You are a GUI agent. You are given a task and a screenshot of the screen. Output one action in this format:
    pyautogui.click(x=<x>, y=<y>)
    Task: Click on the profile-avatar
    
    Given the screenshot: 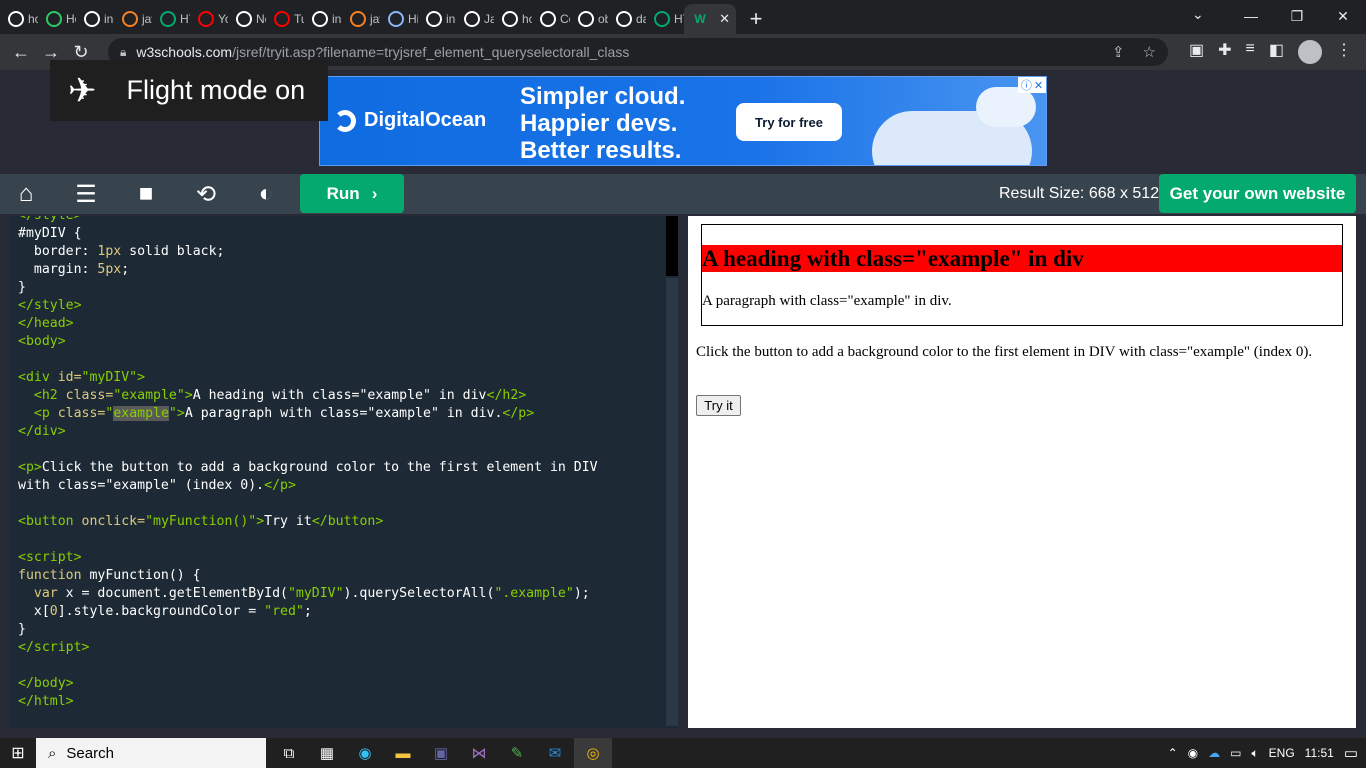 What is the action you would take?
    pyautogui.click(x=1310, y=52)
    